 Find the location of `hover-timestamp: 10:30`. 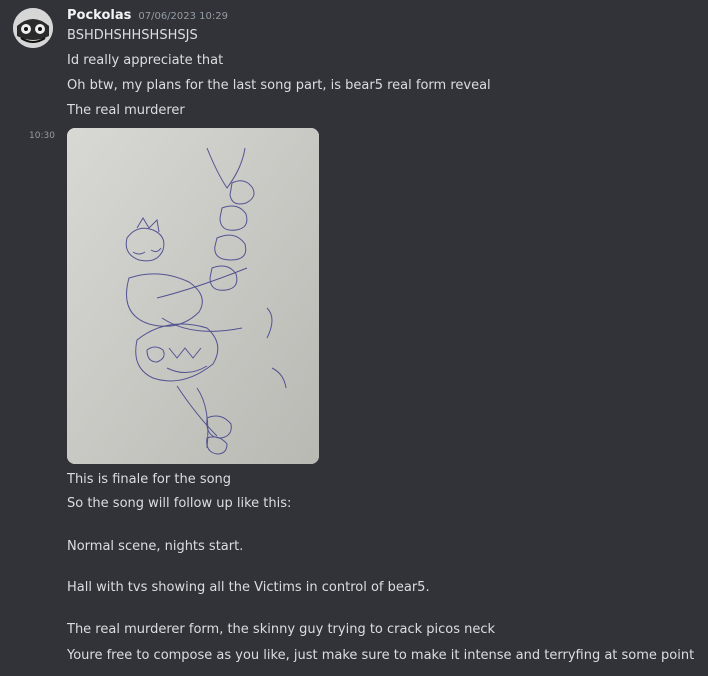

hover-timestamp: 10:30 is located at coordinates (42, 136).